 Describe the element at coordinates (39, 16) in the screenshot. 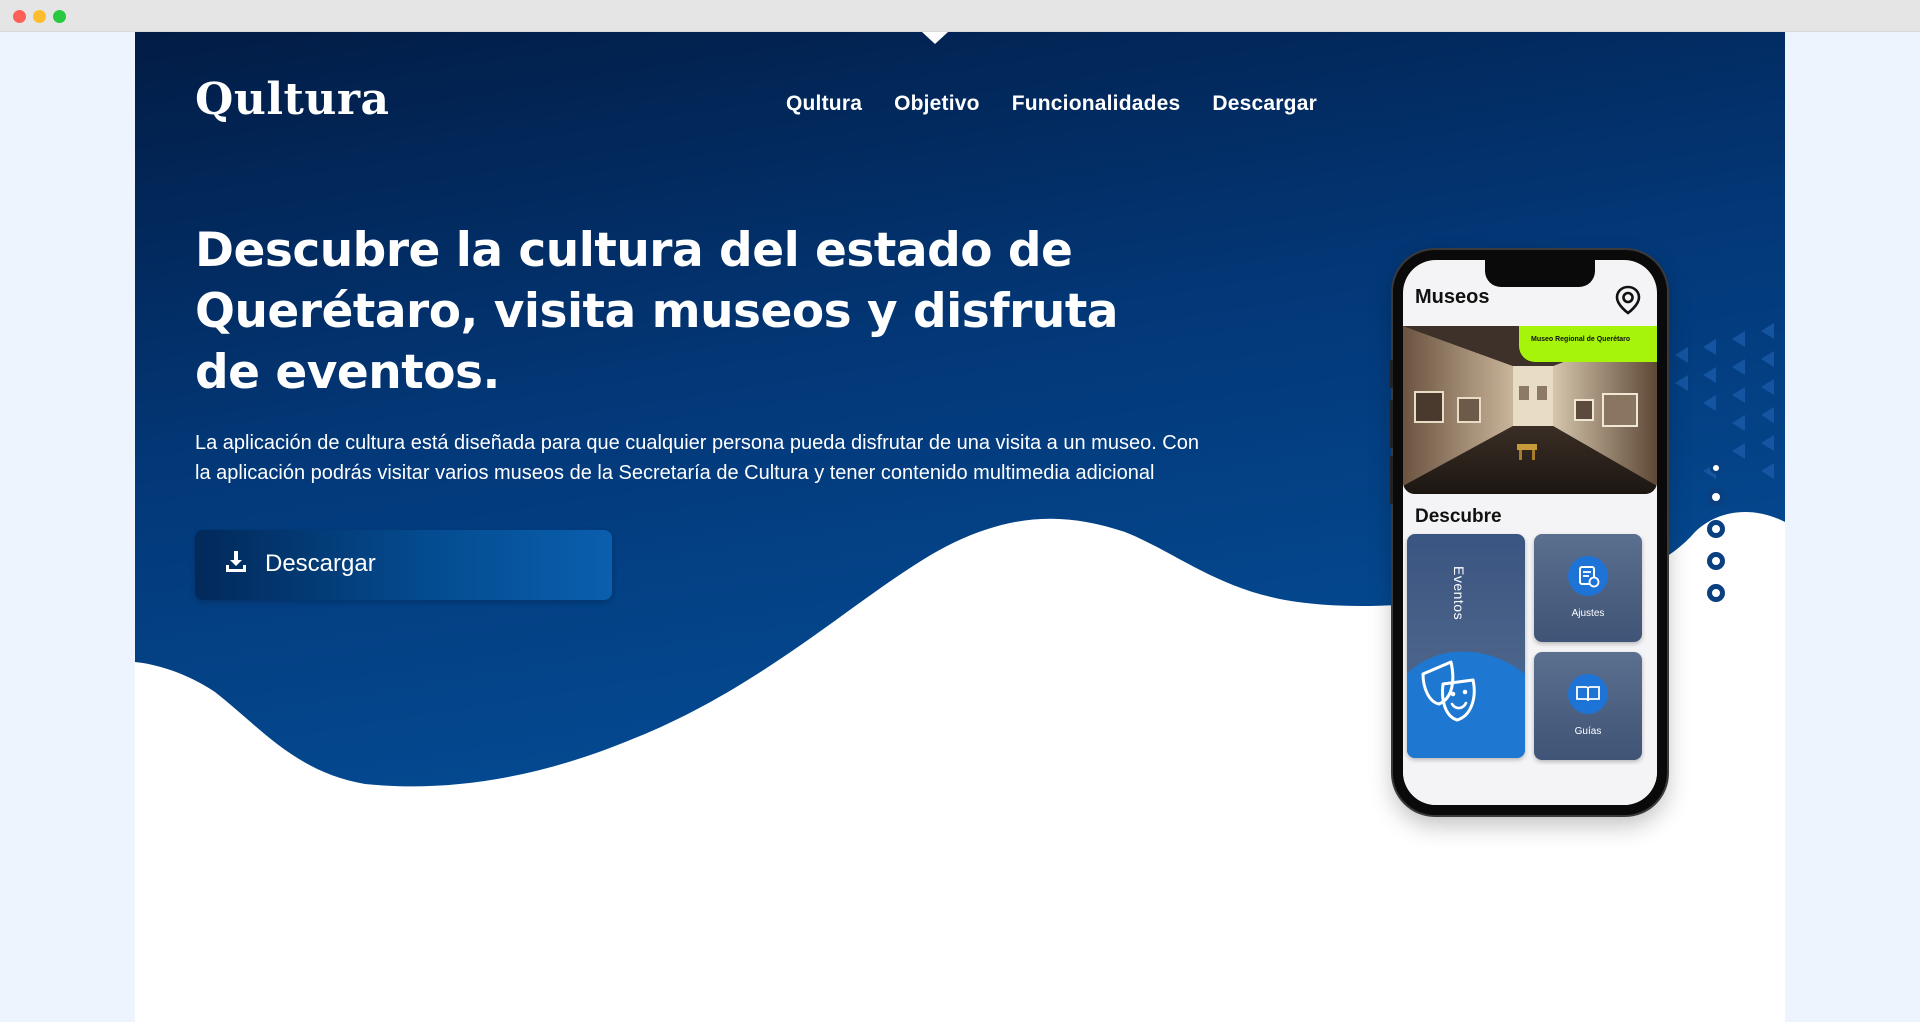

I see `window-minimize-button` at that location.